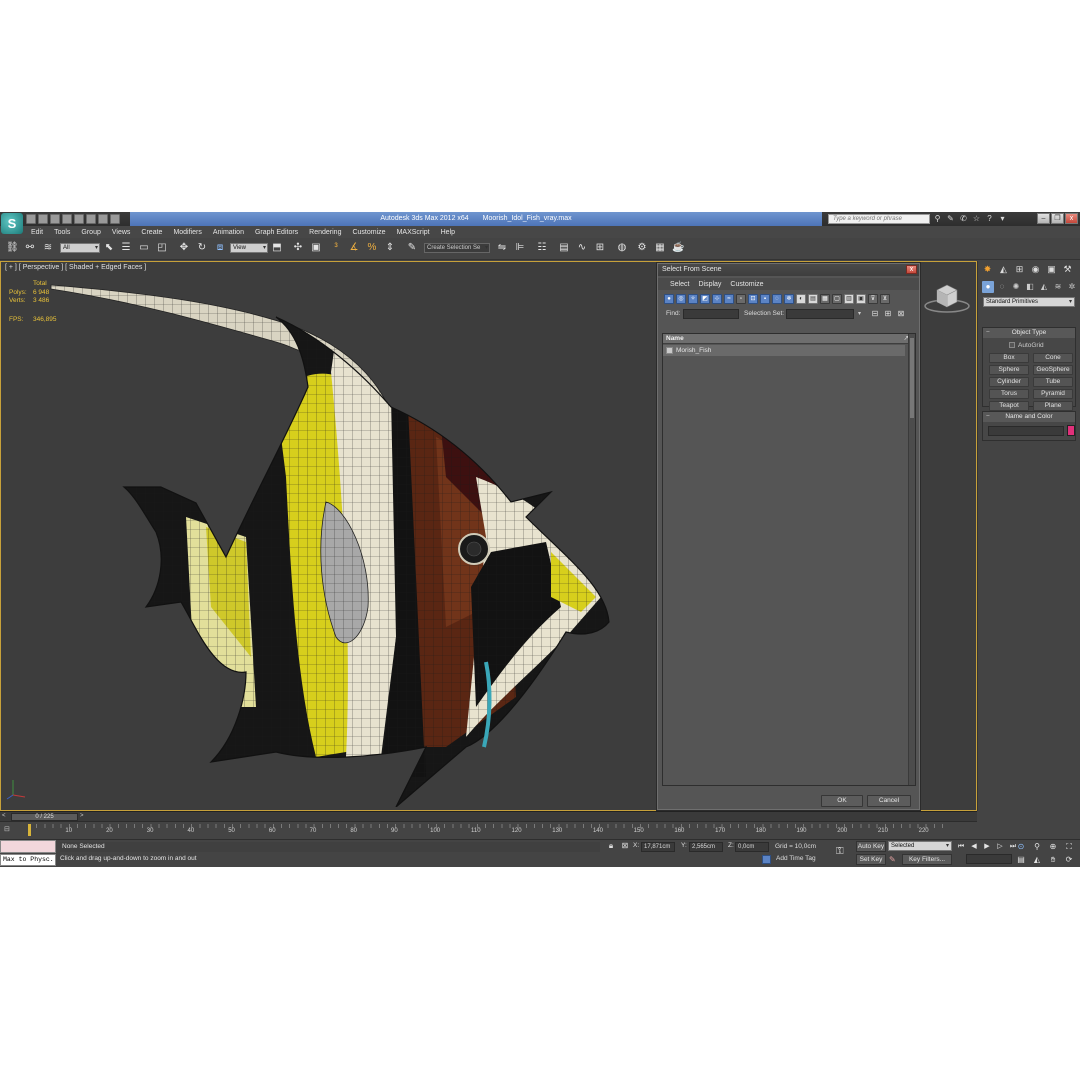  I want to click on display-influences-icon: ⊞, so click(888, 314).